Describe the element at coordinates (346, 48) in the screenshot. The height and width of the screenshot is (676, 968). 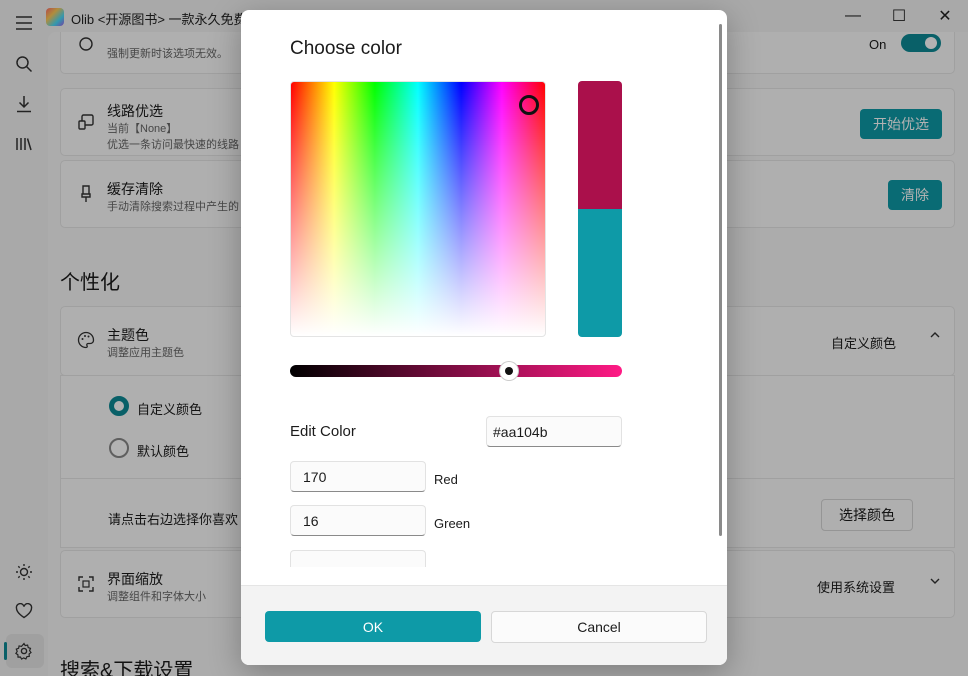
I see `dialog-title: Choose color` at that location.